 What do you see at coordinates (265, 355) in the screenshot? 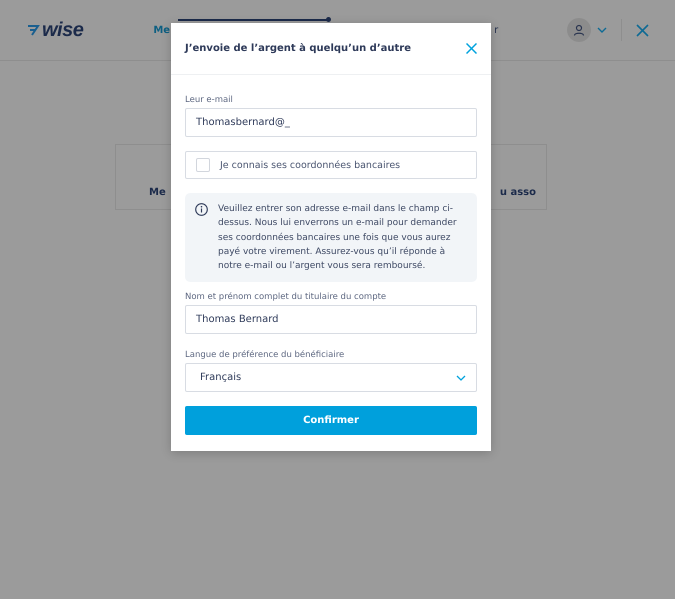
I see `field-label: Langue de préférence du bénéficiaire` at bounding box center [265, 355].